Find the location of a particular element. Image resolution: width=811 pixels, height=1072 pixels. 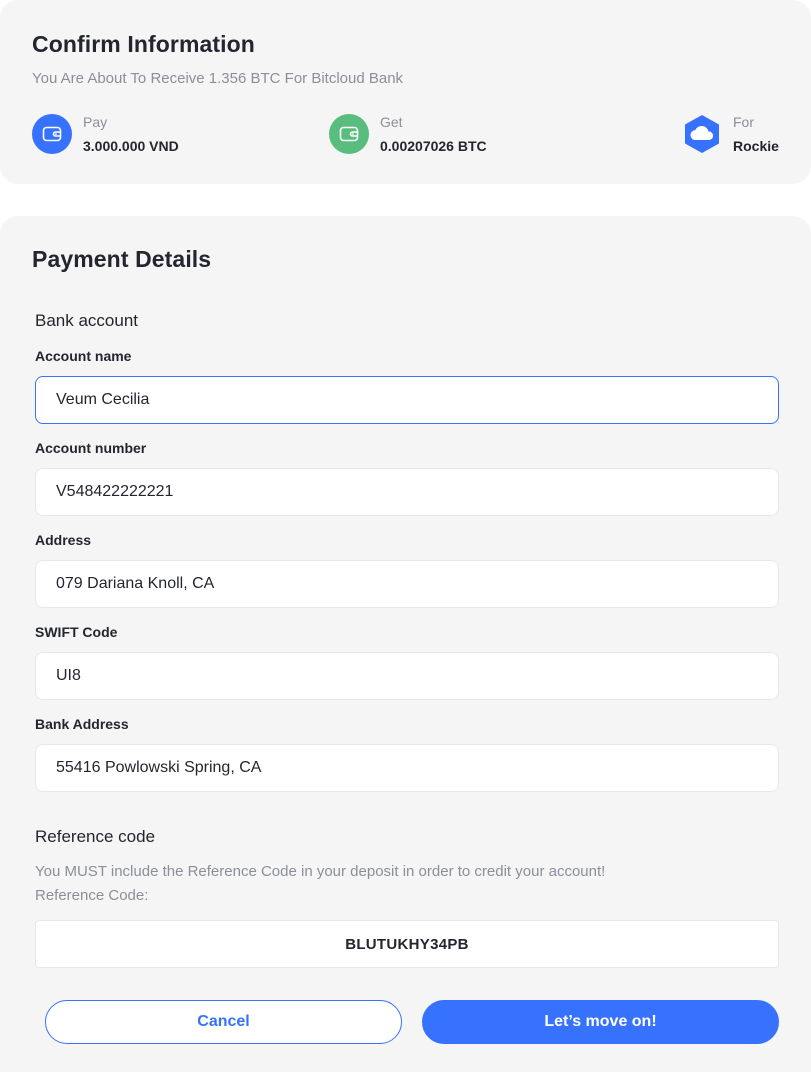

bank-address-input is located at coordinates (407, 768).